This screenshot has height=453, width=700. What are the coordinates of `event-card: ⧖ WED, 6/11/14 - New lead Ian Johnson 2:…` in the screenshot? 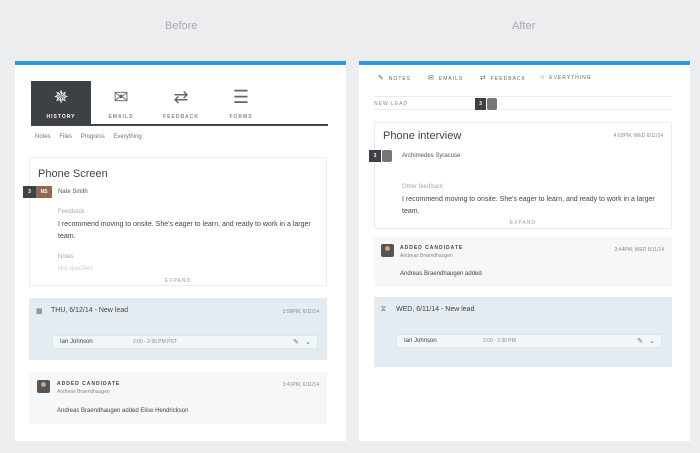 It's located at (523, 332).